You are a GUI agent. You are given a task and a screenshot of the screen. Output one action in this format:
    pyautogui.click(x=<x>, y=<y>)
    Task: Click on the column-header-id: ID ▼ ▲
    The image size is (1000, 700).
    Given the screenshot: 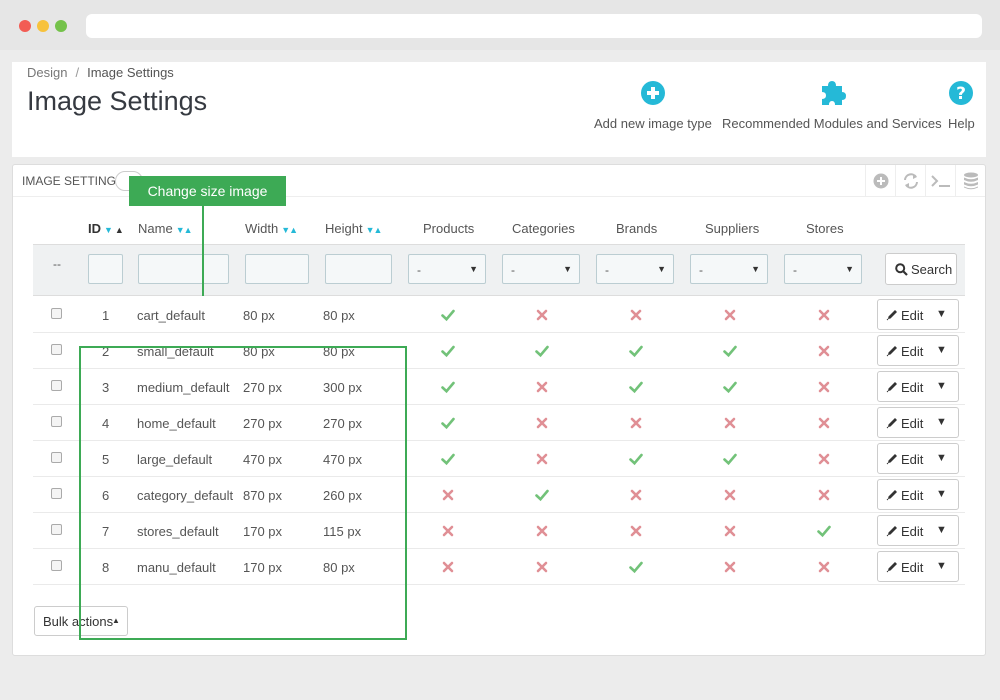 What is the action you would take?
    pyautogui.click(x=106, y=228)
    